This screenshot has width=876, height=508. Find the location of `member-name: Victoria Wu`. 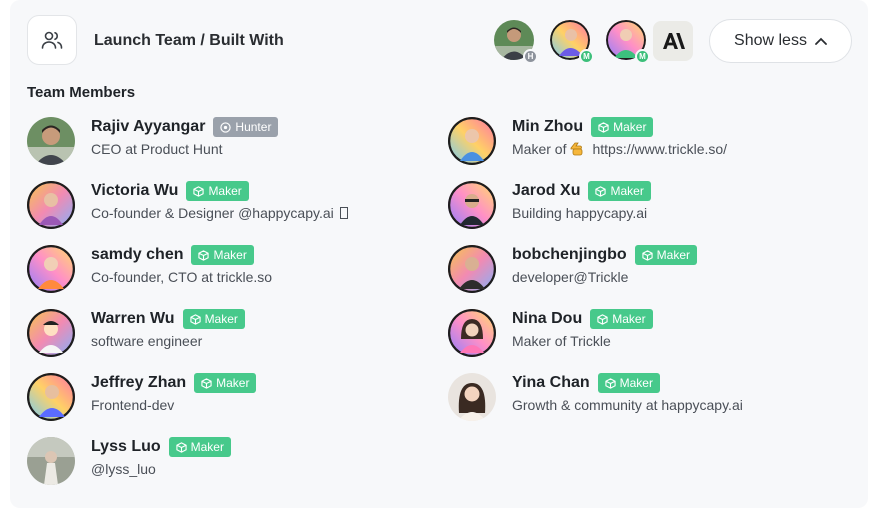

member-name: Victoria Wu is located at coordinates (134, 191).